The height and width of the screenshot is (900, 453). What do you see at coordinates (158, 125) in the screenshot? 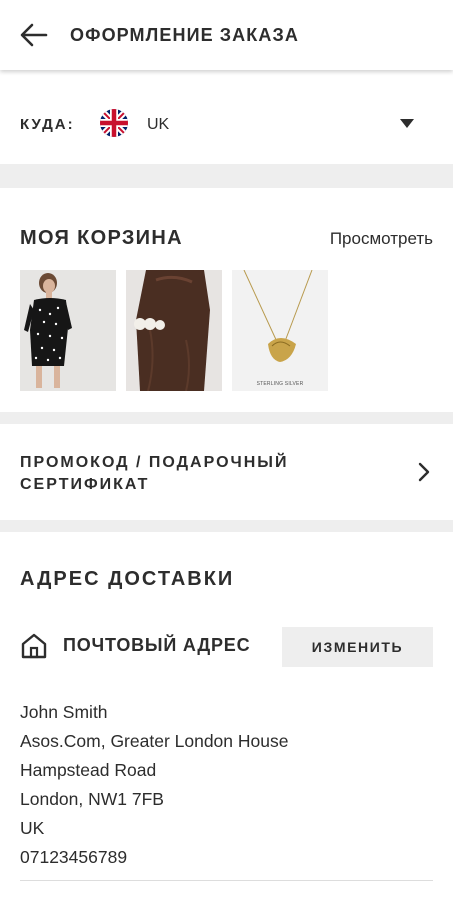
I see `country-select: UK` at bounding box center [158, 125].